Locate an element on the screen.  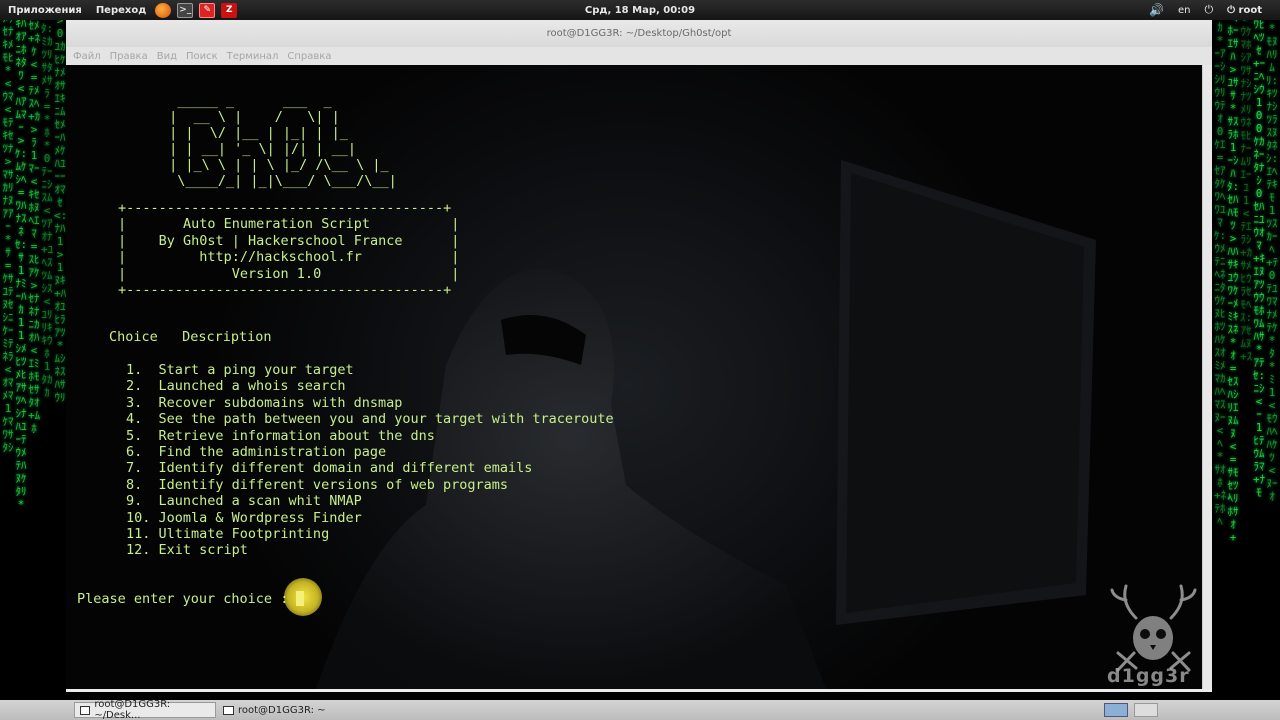
banner-line: _____ _ ___ _ is located at coordinates (246, 101).